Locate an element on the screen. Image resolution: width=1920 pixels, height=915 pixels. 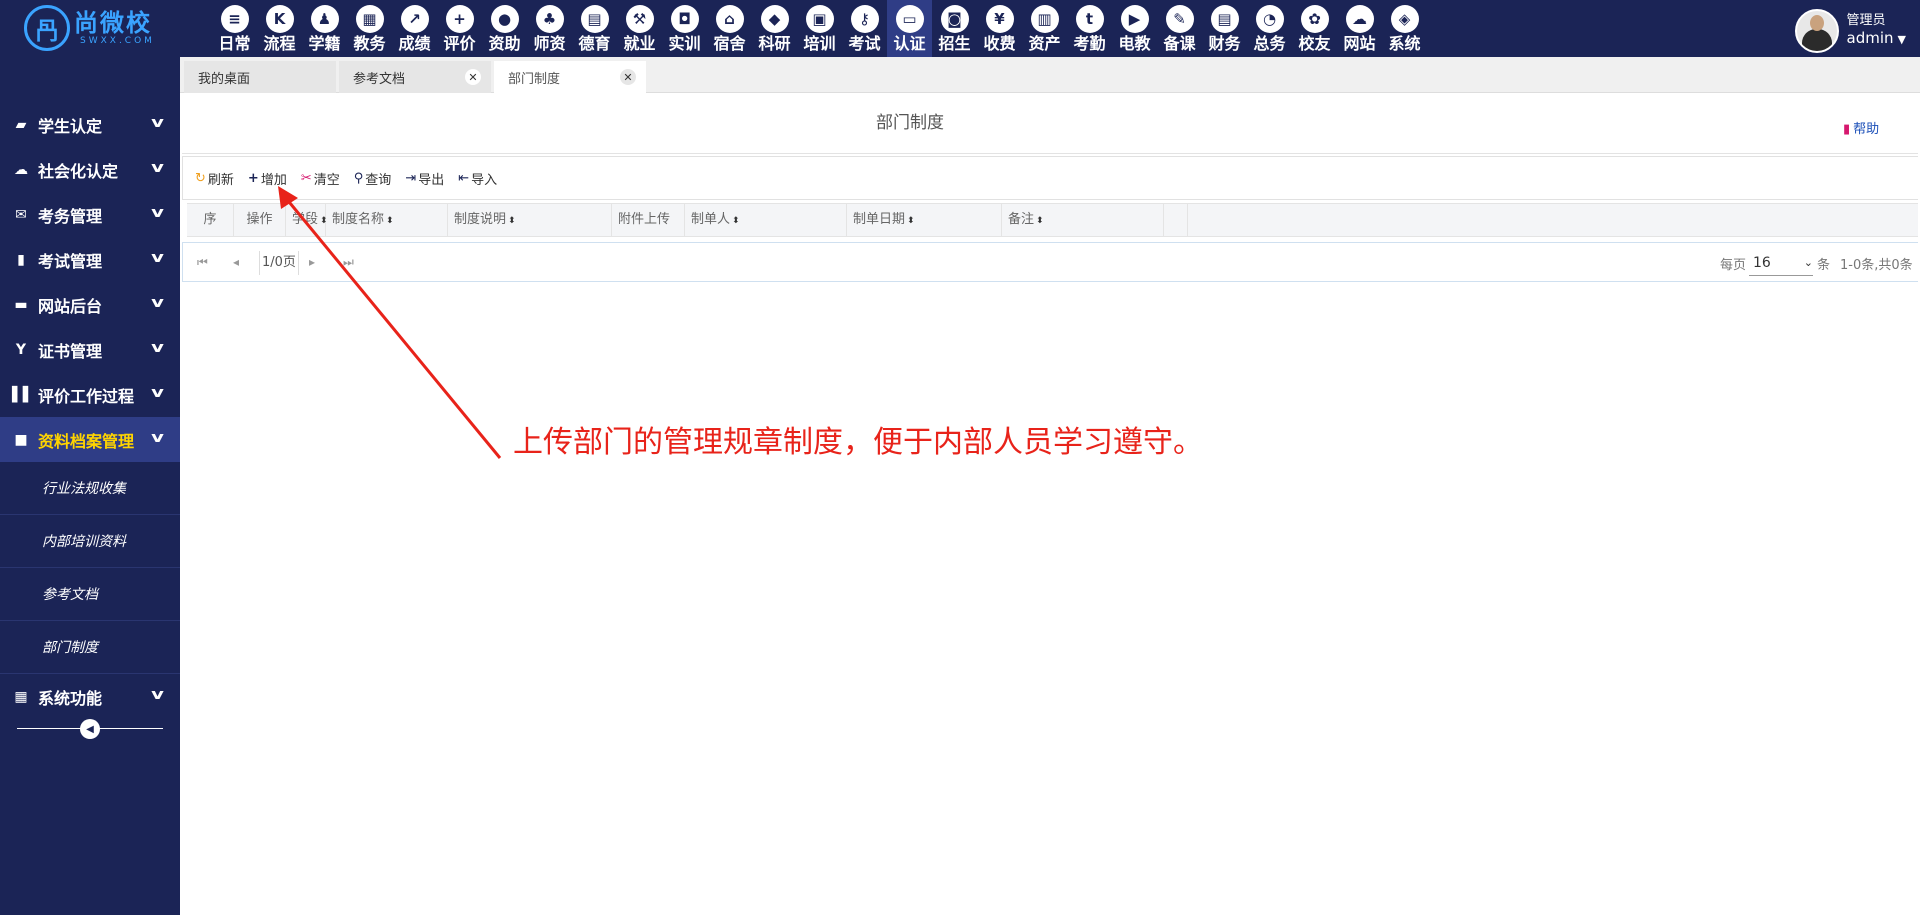
annotation-text: 上传部门的管理规章制度，便于内部人员学习遵守。 is located at coordinates (858, 442).